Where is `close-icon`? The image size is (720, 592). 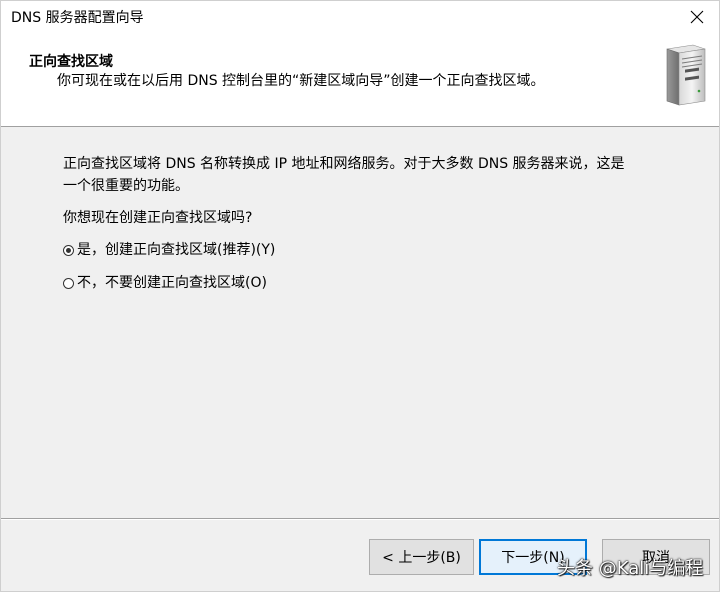
close-icon is located at coordinates (697, 17).